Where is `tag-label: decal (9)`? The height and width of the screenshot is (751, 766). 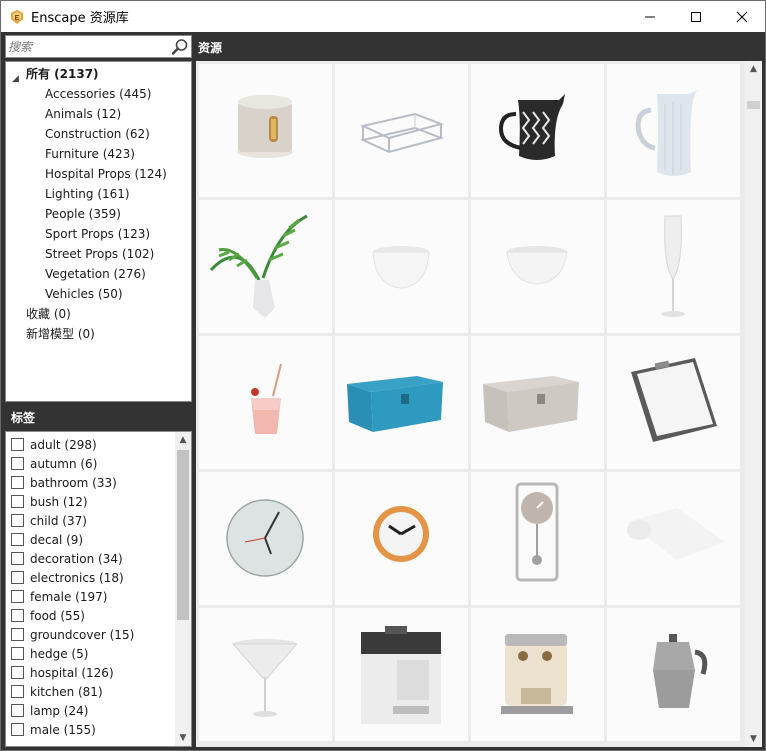 tag-label: decal (9) is located at coordinates (57, 539).